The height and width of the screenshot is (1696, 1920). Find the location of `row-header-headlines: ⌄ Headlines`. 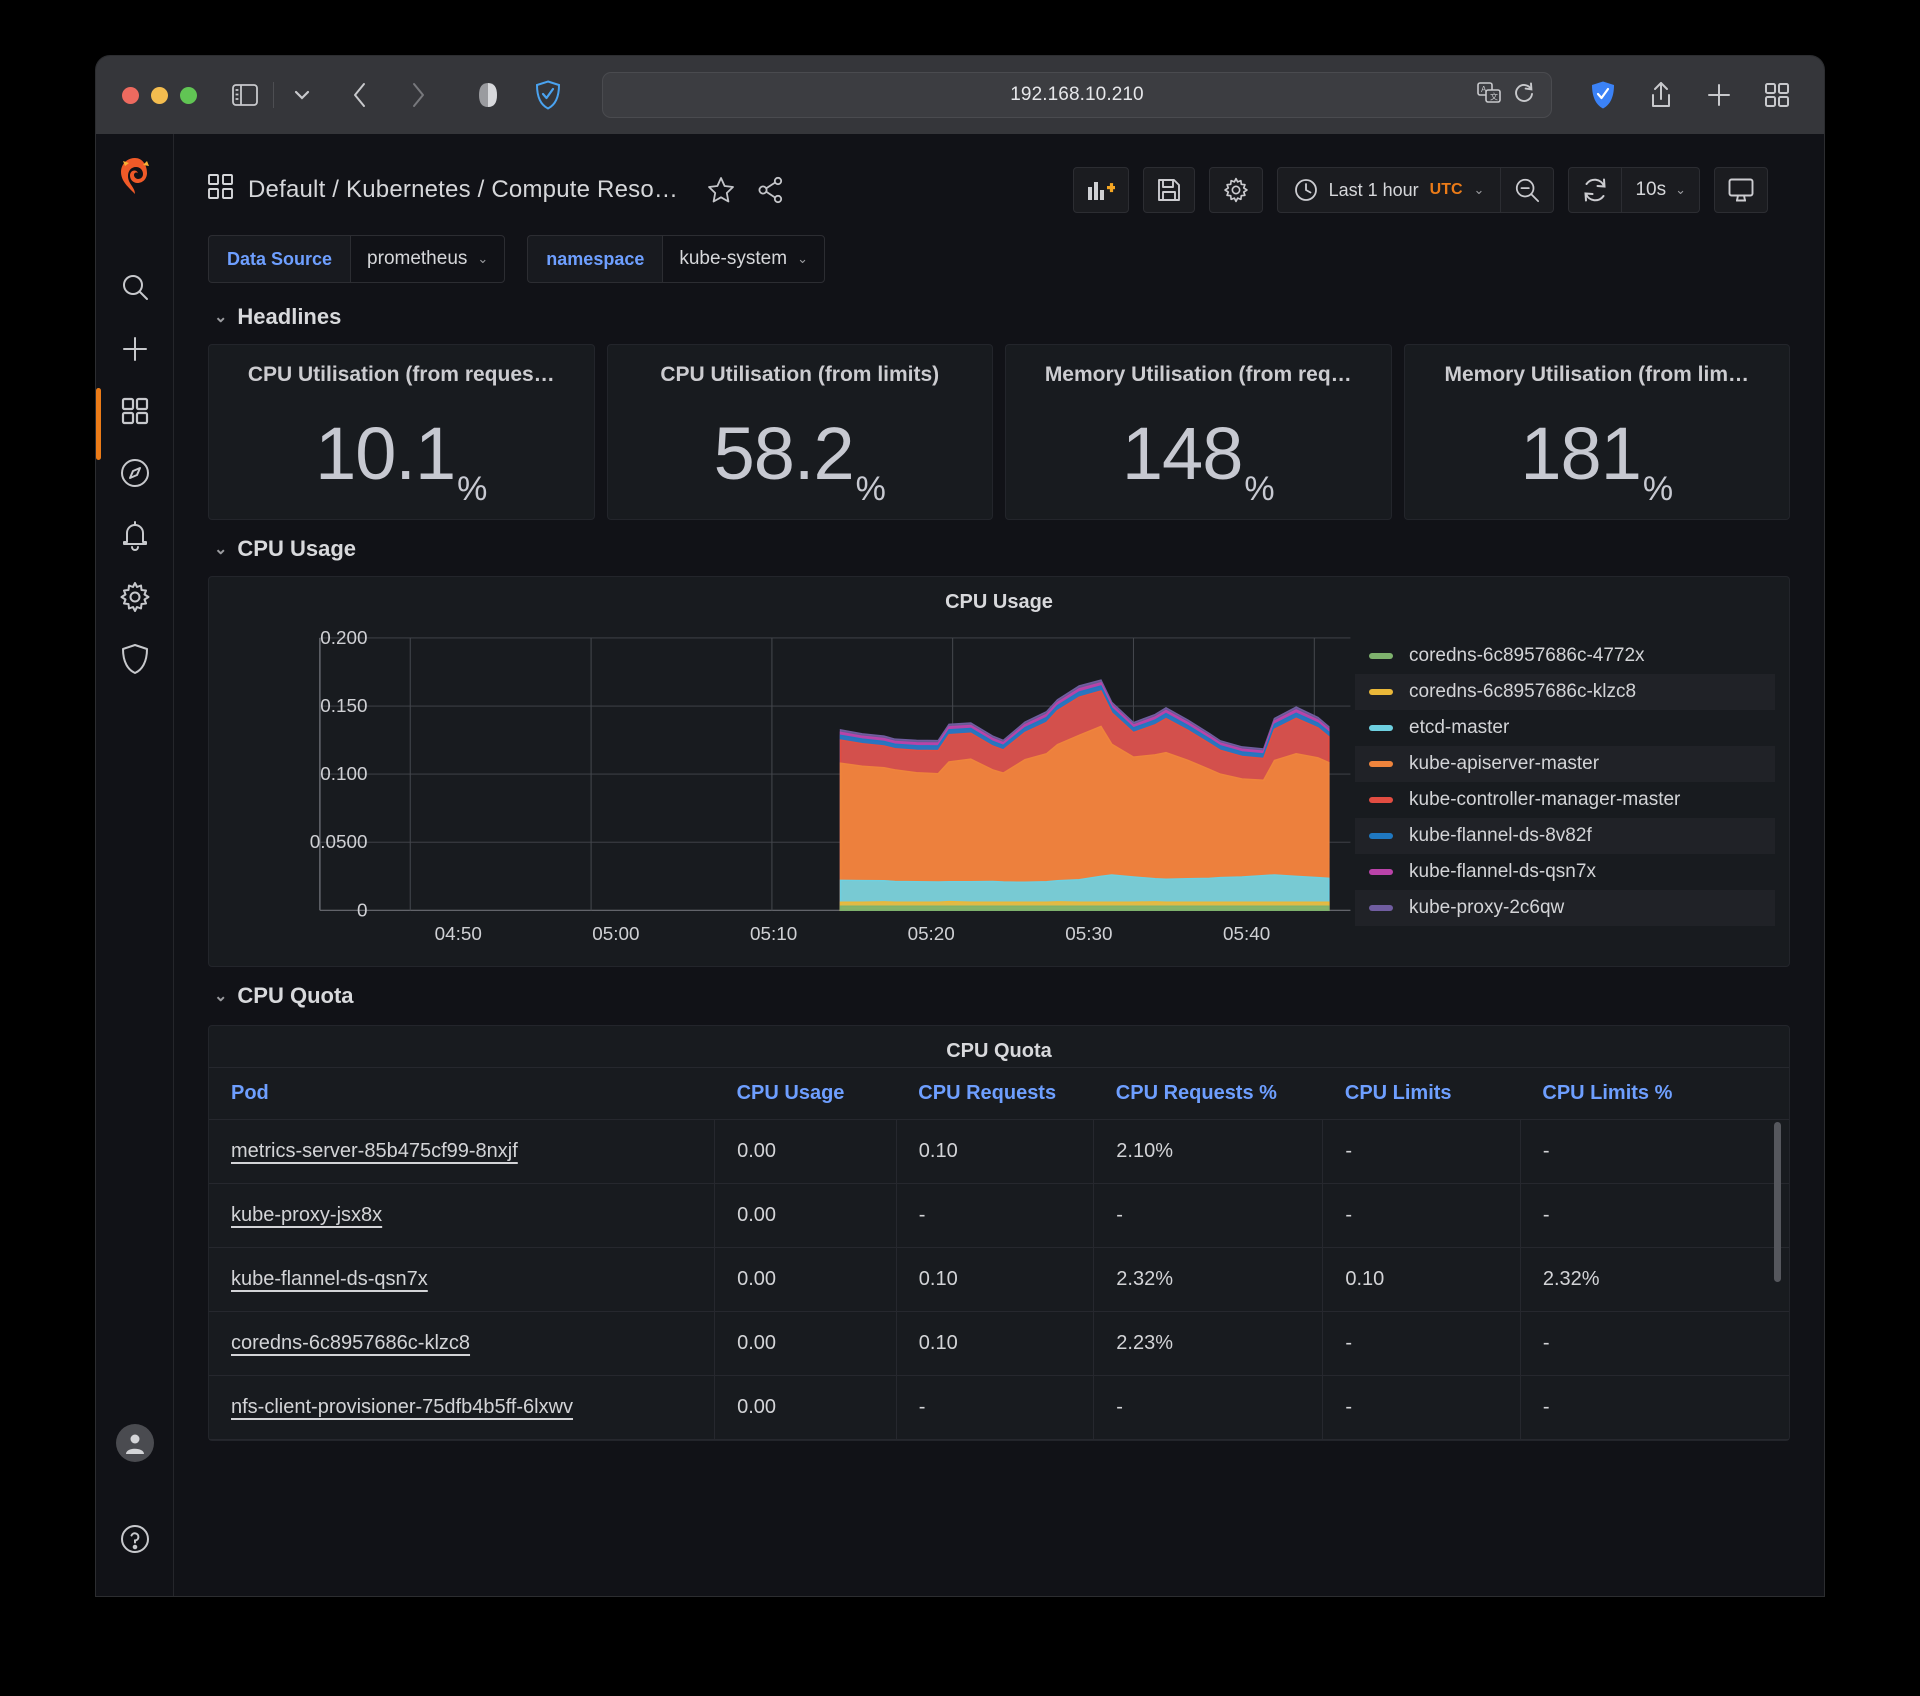

row-header-headlines: ⌄ Headlines is located at coordinates (999, 316).